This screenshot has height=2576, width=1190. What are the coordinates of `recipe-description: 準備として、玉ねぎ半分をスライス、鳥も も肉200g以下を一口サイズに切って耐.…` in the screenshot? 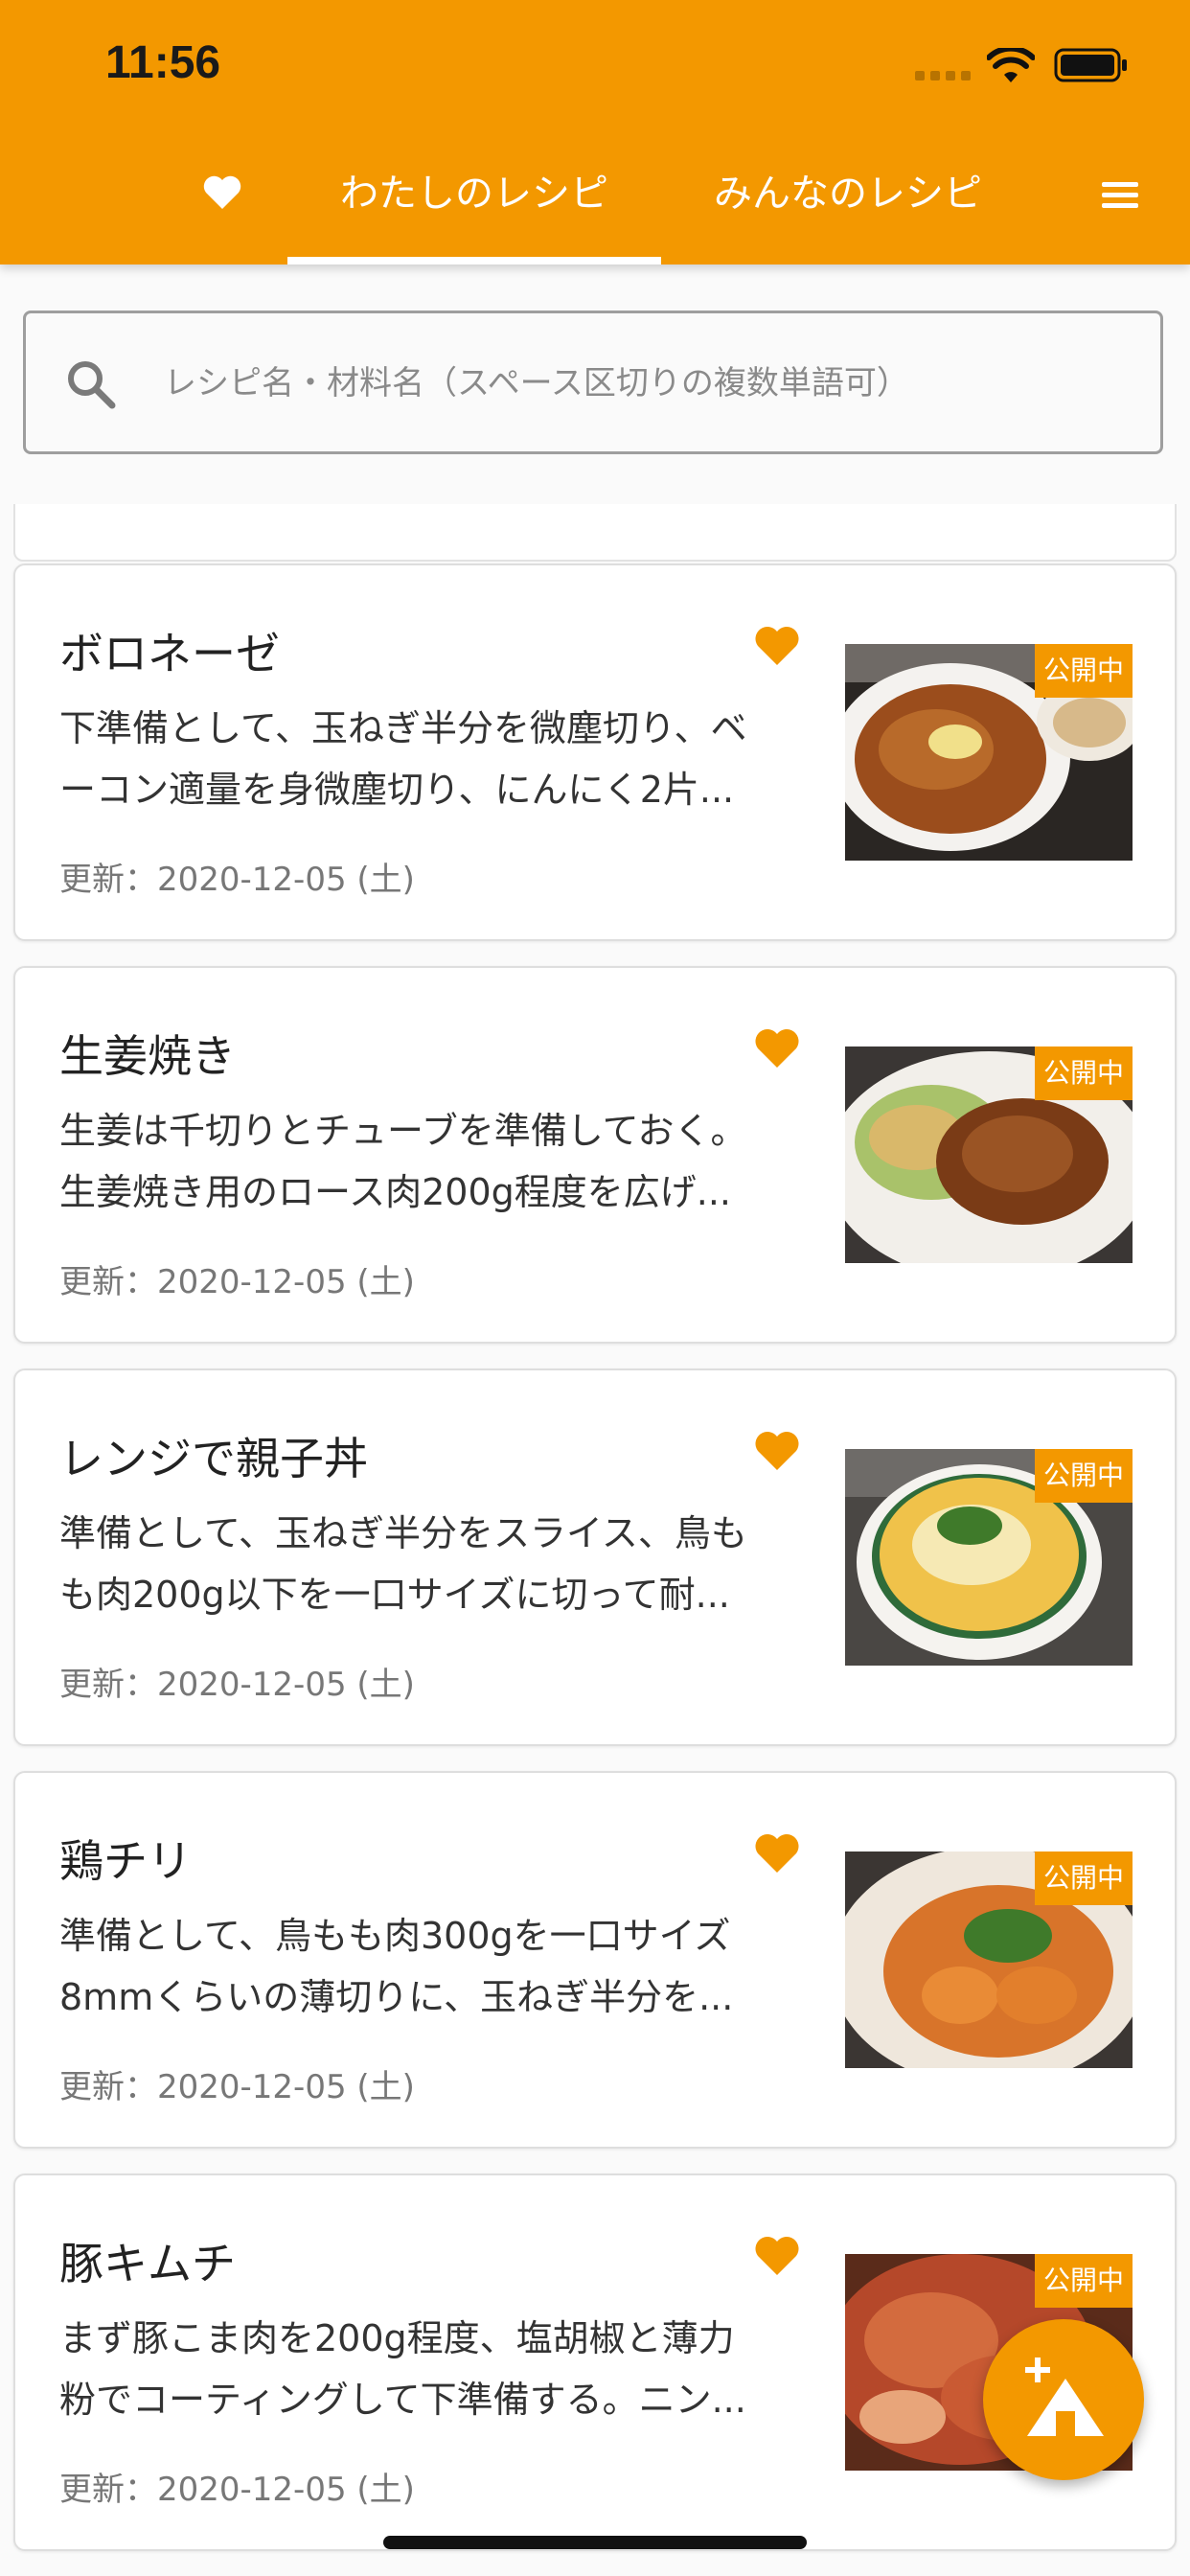 It's located at (445, 1564).